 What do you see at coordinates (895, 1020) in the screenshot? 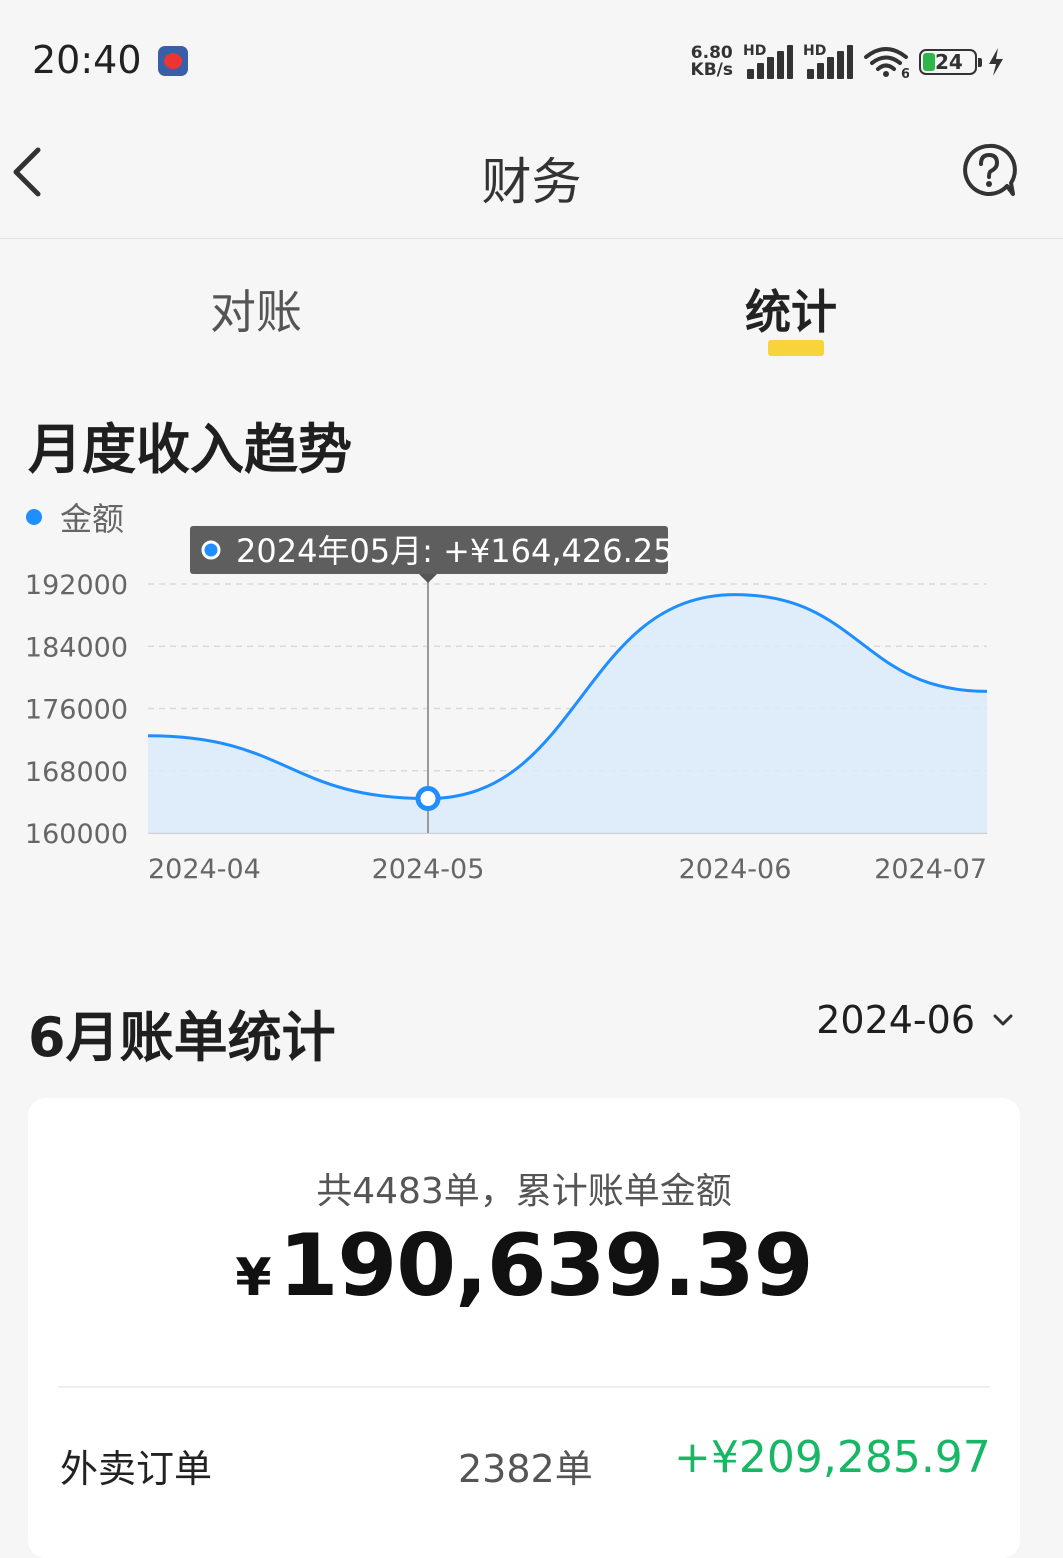
I see `month-value: 2024-06` at bounding box center [895, 1020].